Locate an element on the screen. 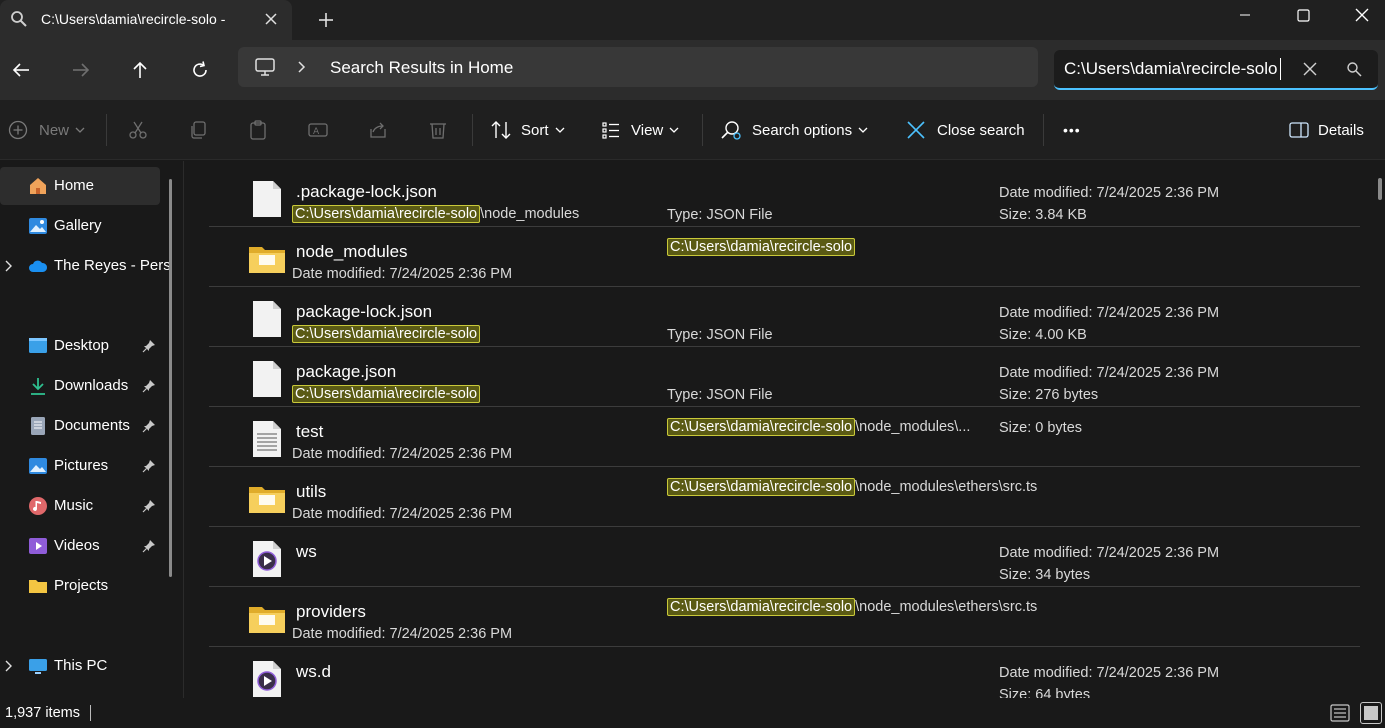 The height and width of the screenshot is (728, 1385). back-arrow-icon is located at coordinates (20, 70).